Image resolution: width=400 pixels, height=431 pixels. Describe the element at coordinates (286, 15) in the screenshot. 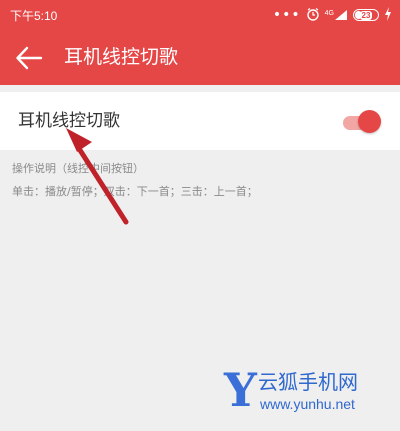

I see `more-dots-icon: •••` at that location.